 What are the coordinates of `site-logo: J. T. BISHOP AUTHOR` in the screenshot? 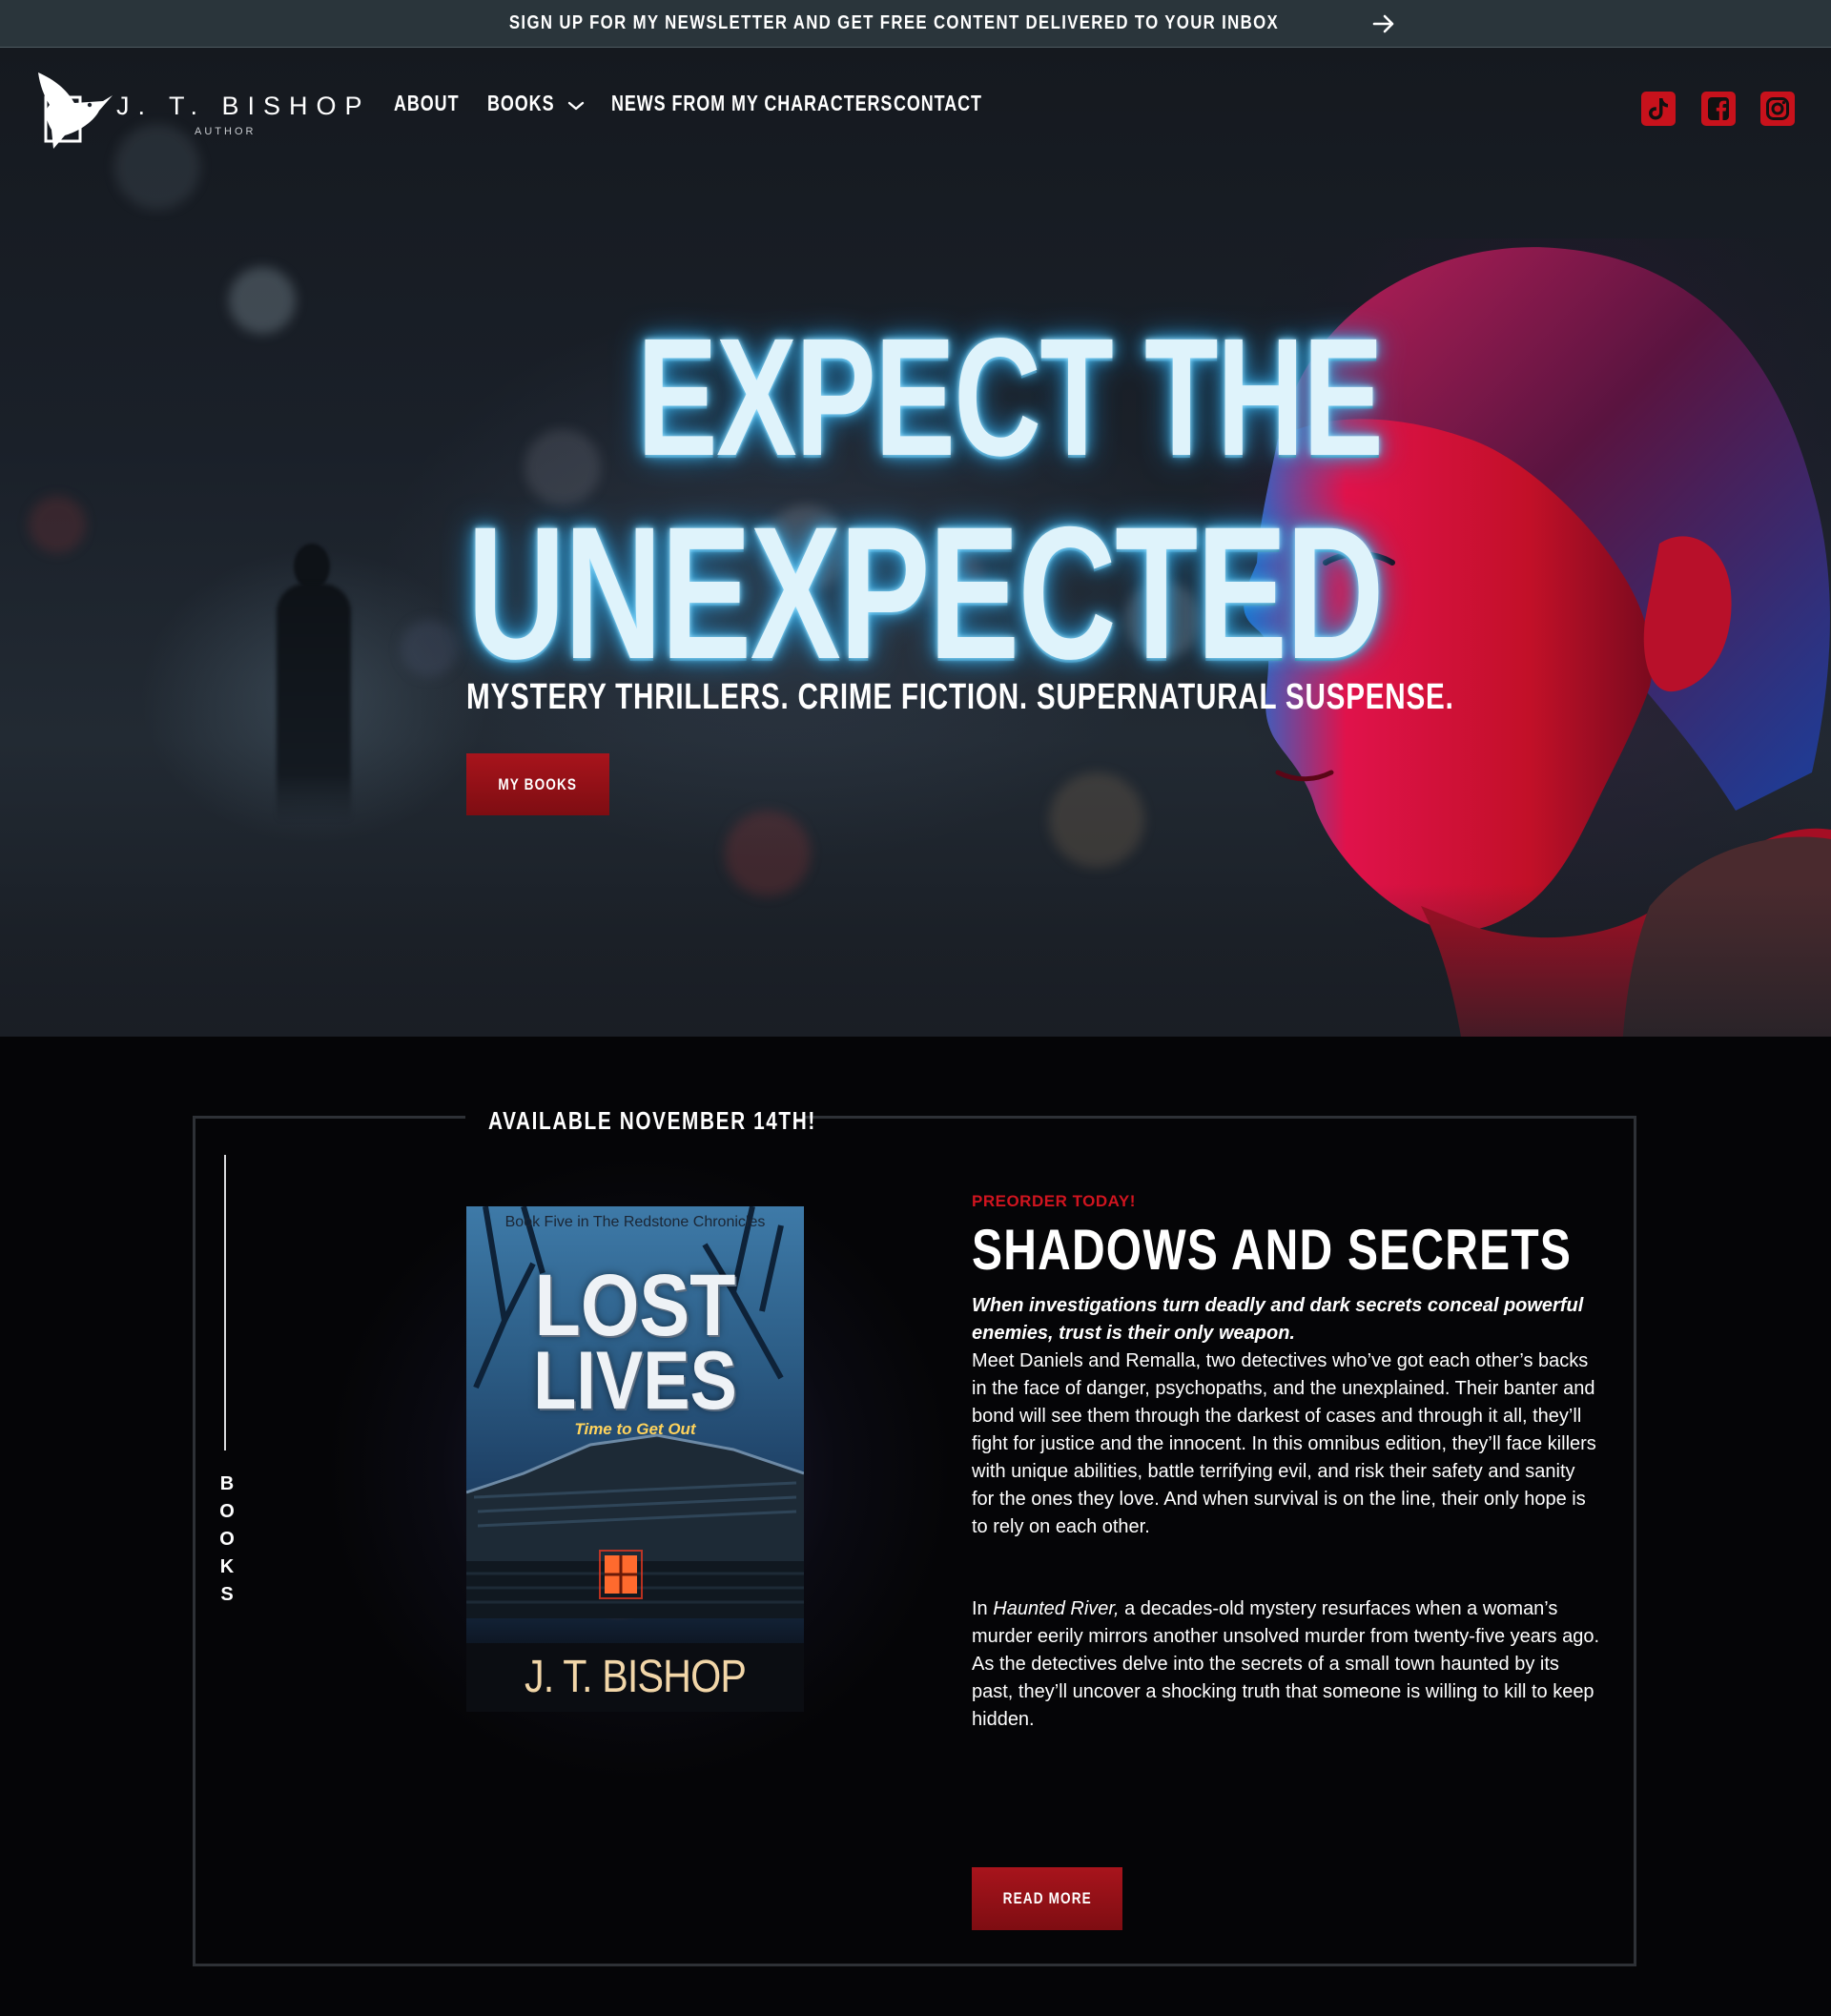 It's located at (199, 110).